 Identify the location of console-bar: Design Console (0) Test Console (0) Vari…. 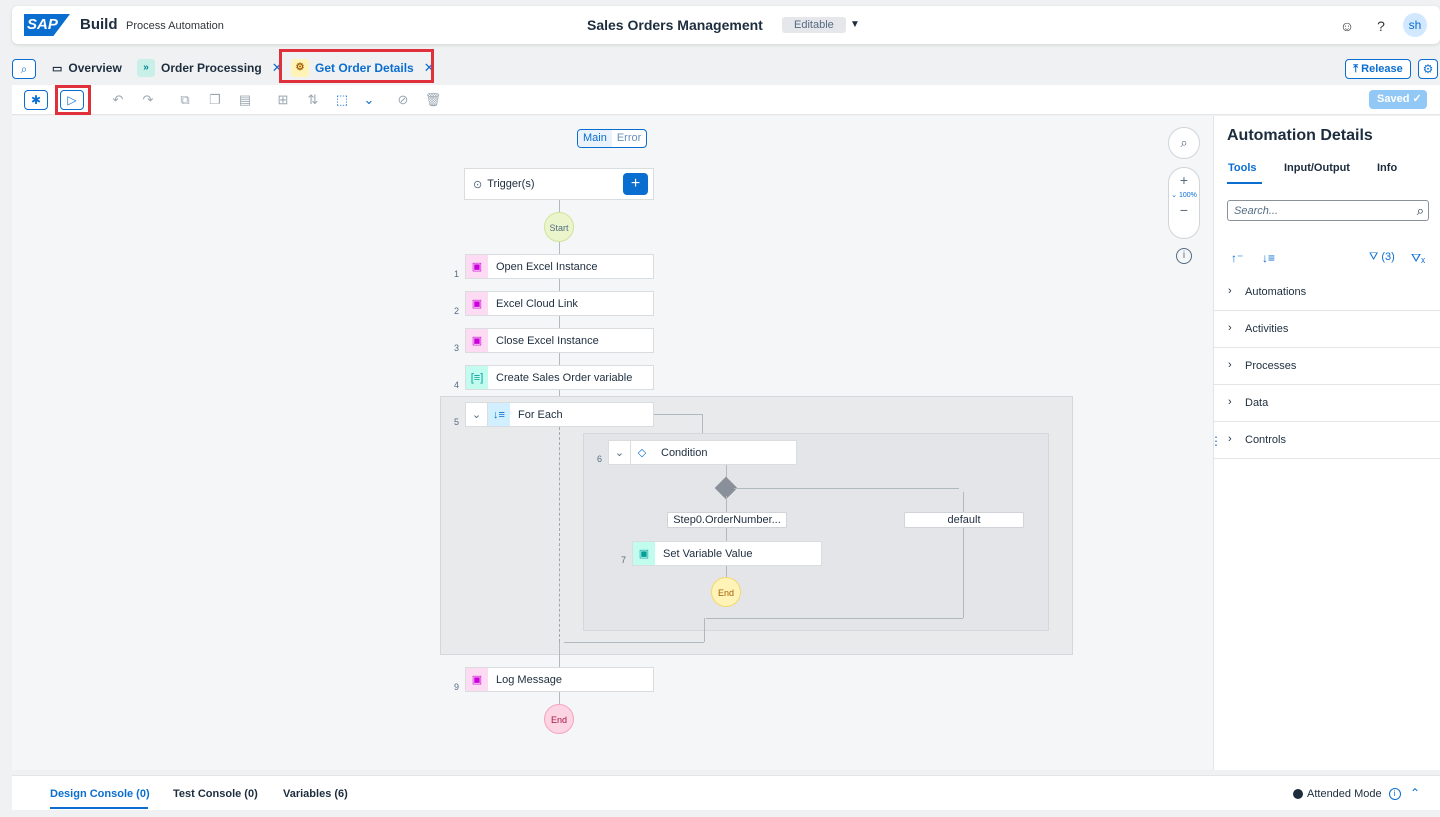
(726, 792).